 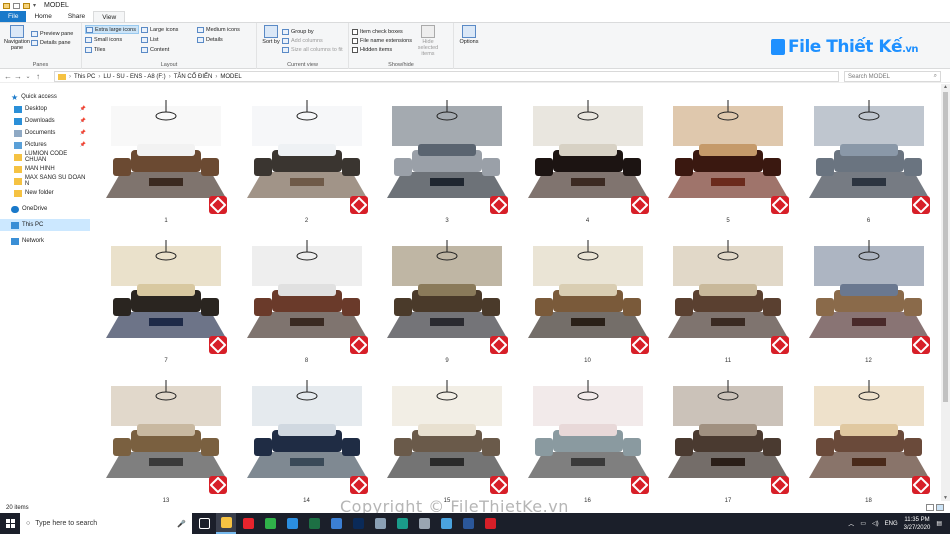 I want to click on file-item: 2, so click(x=307, y=160).